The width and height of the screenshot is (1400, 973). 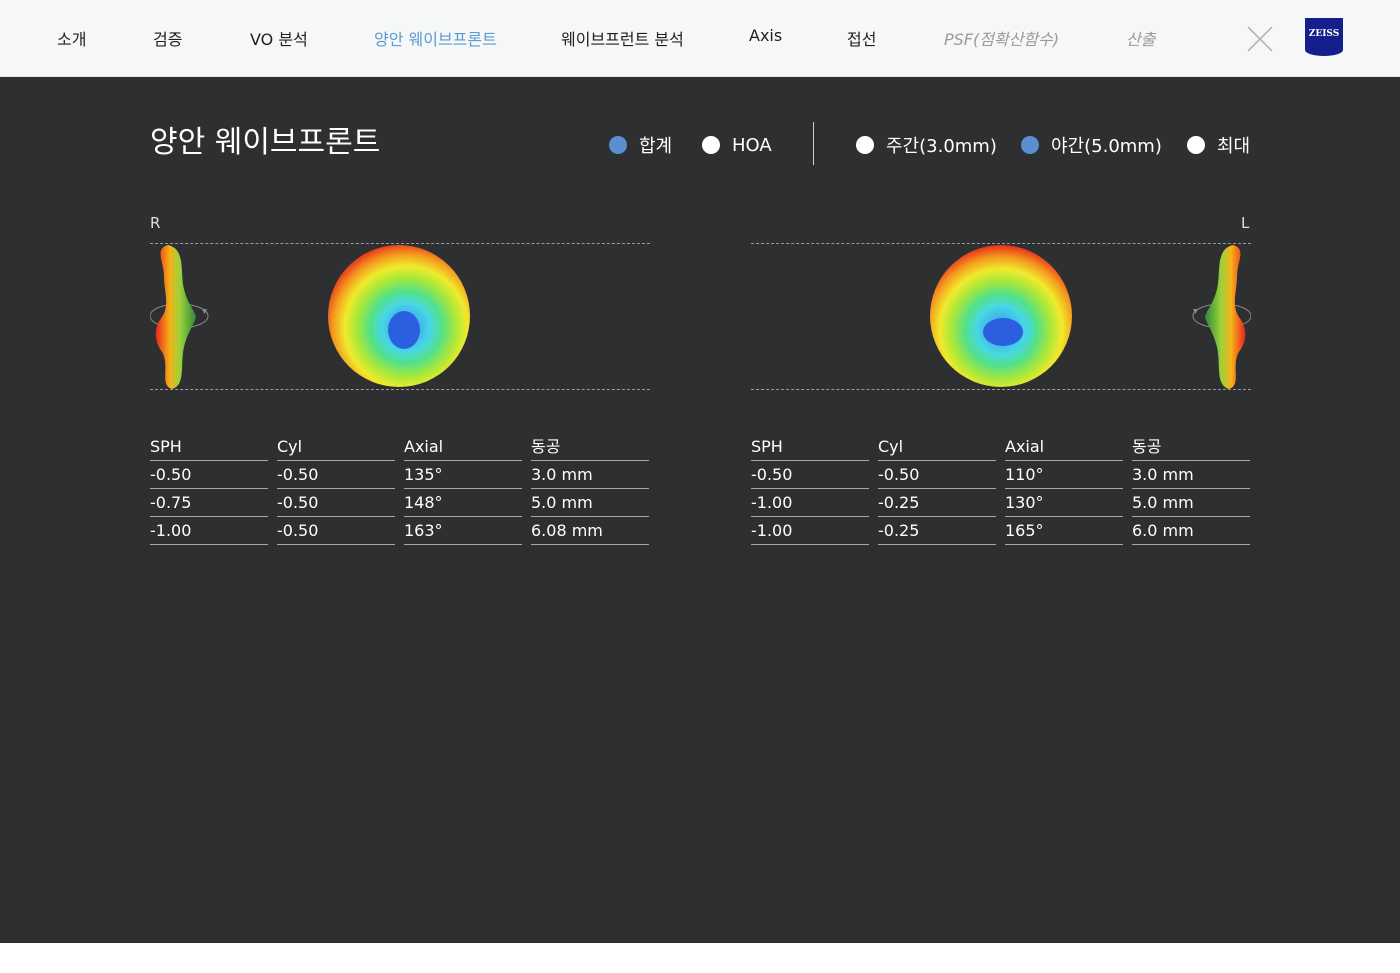 I want to click on nav-item-psf: PSF(점확산함수), so click(x=1001, y=38).